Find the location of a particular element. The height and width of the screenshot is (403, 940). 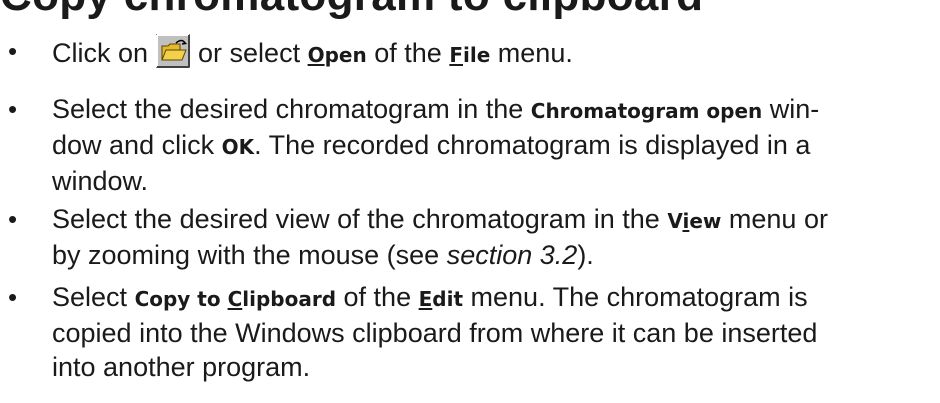

step-text-segment: into another program. is located at coordinates (181, 367).